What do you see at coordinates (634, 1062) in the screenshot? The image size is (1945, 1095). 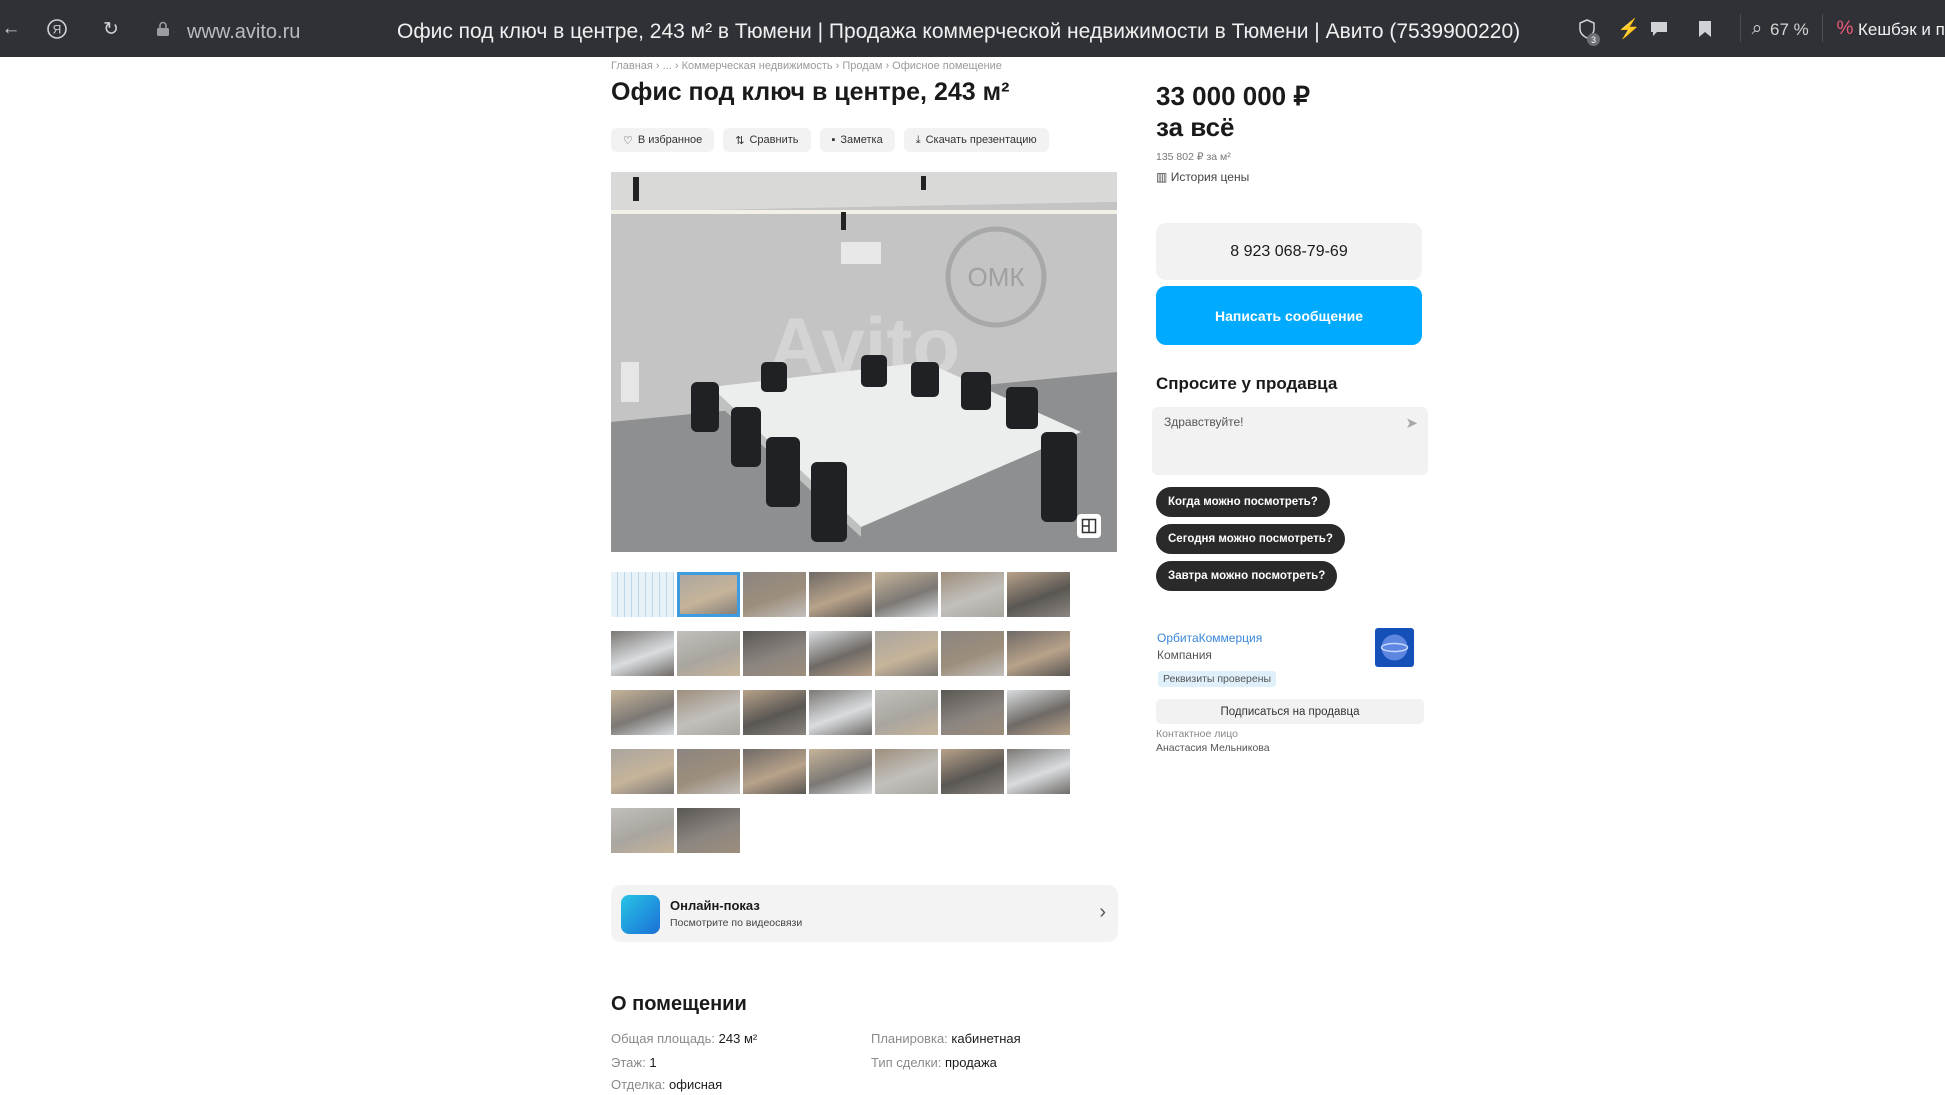 I see `spec-floor: Этаж: 1` at bounding box center [634, 1062].